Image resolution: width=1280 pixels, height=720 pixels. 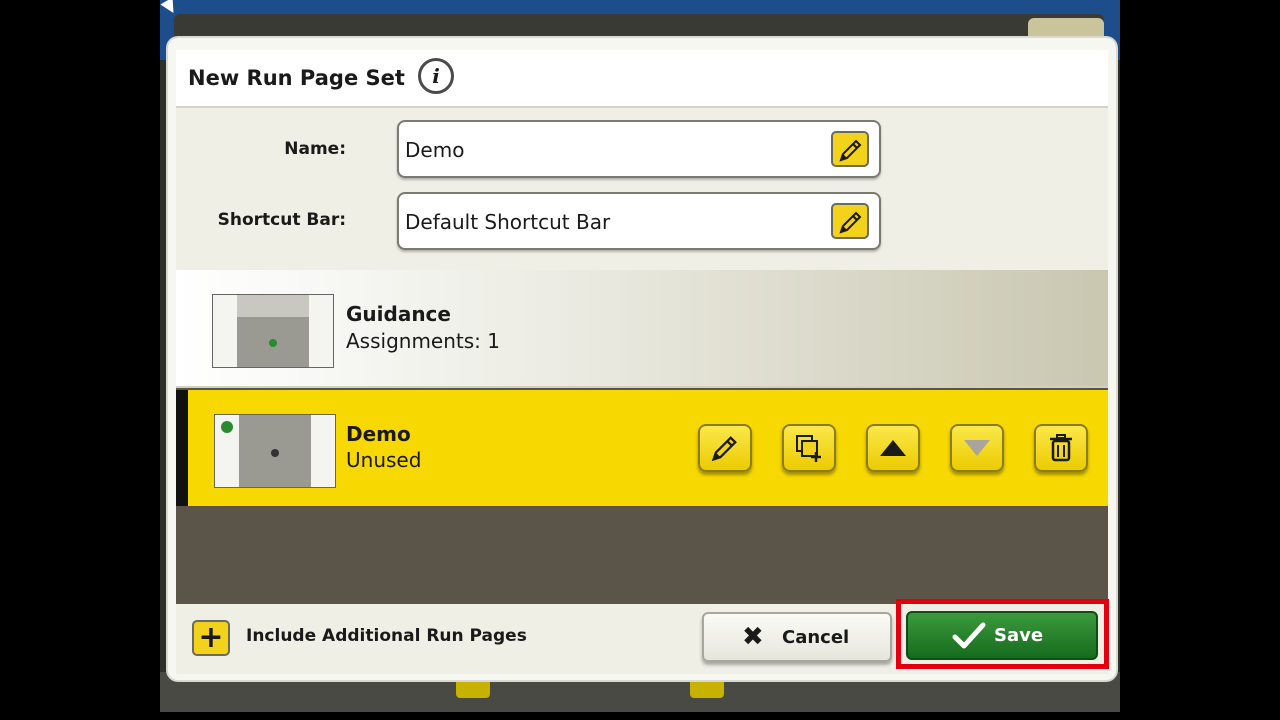 I want to click on trash-icon, so click(x=1061, y=448).